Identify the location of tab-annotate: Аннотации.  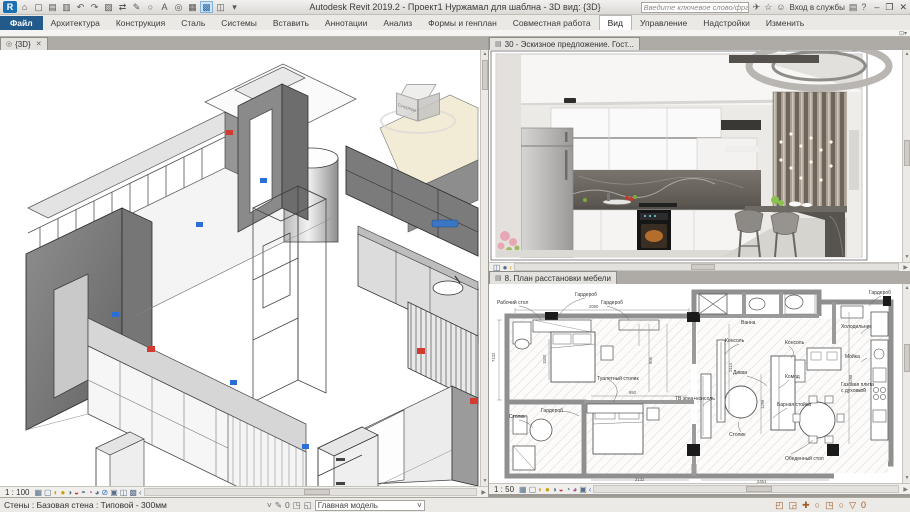
(346, 23).